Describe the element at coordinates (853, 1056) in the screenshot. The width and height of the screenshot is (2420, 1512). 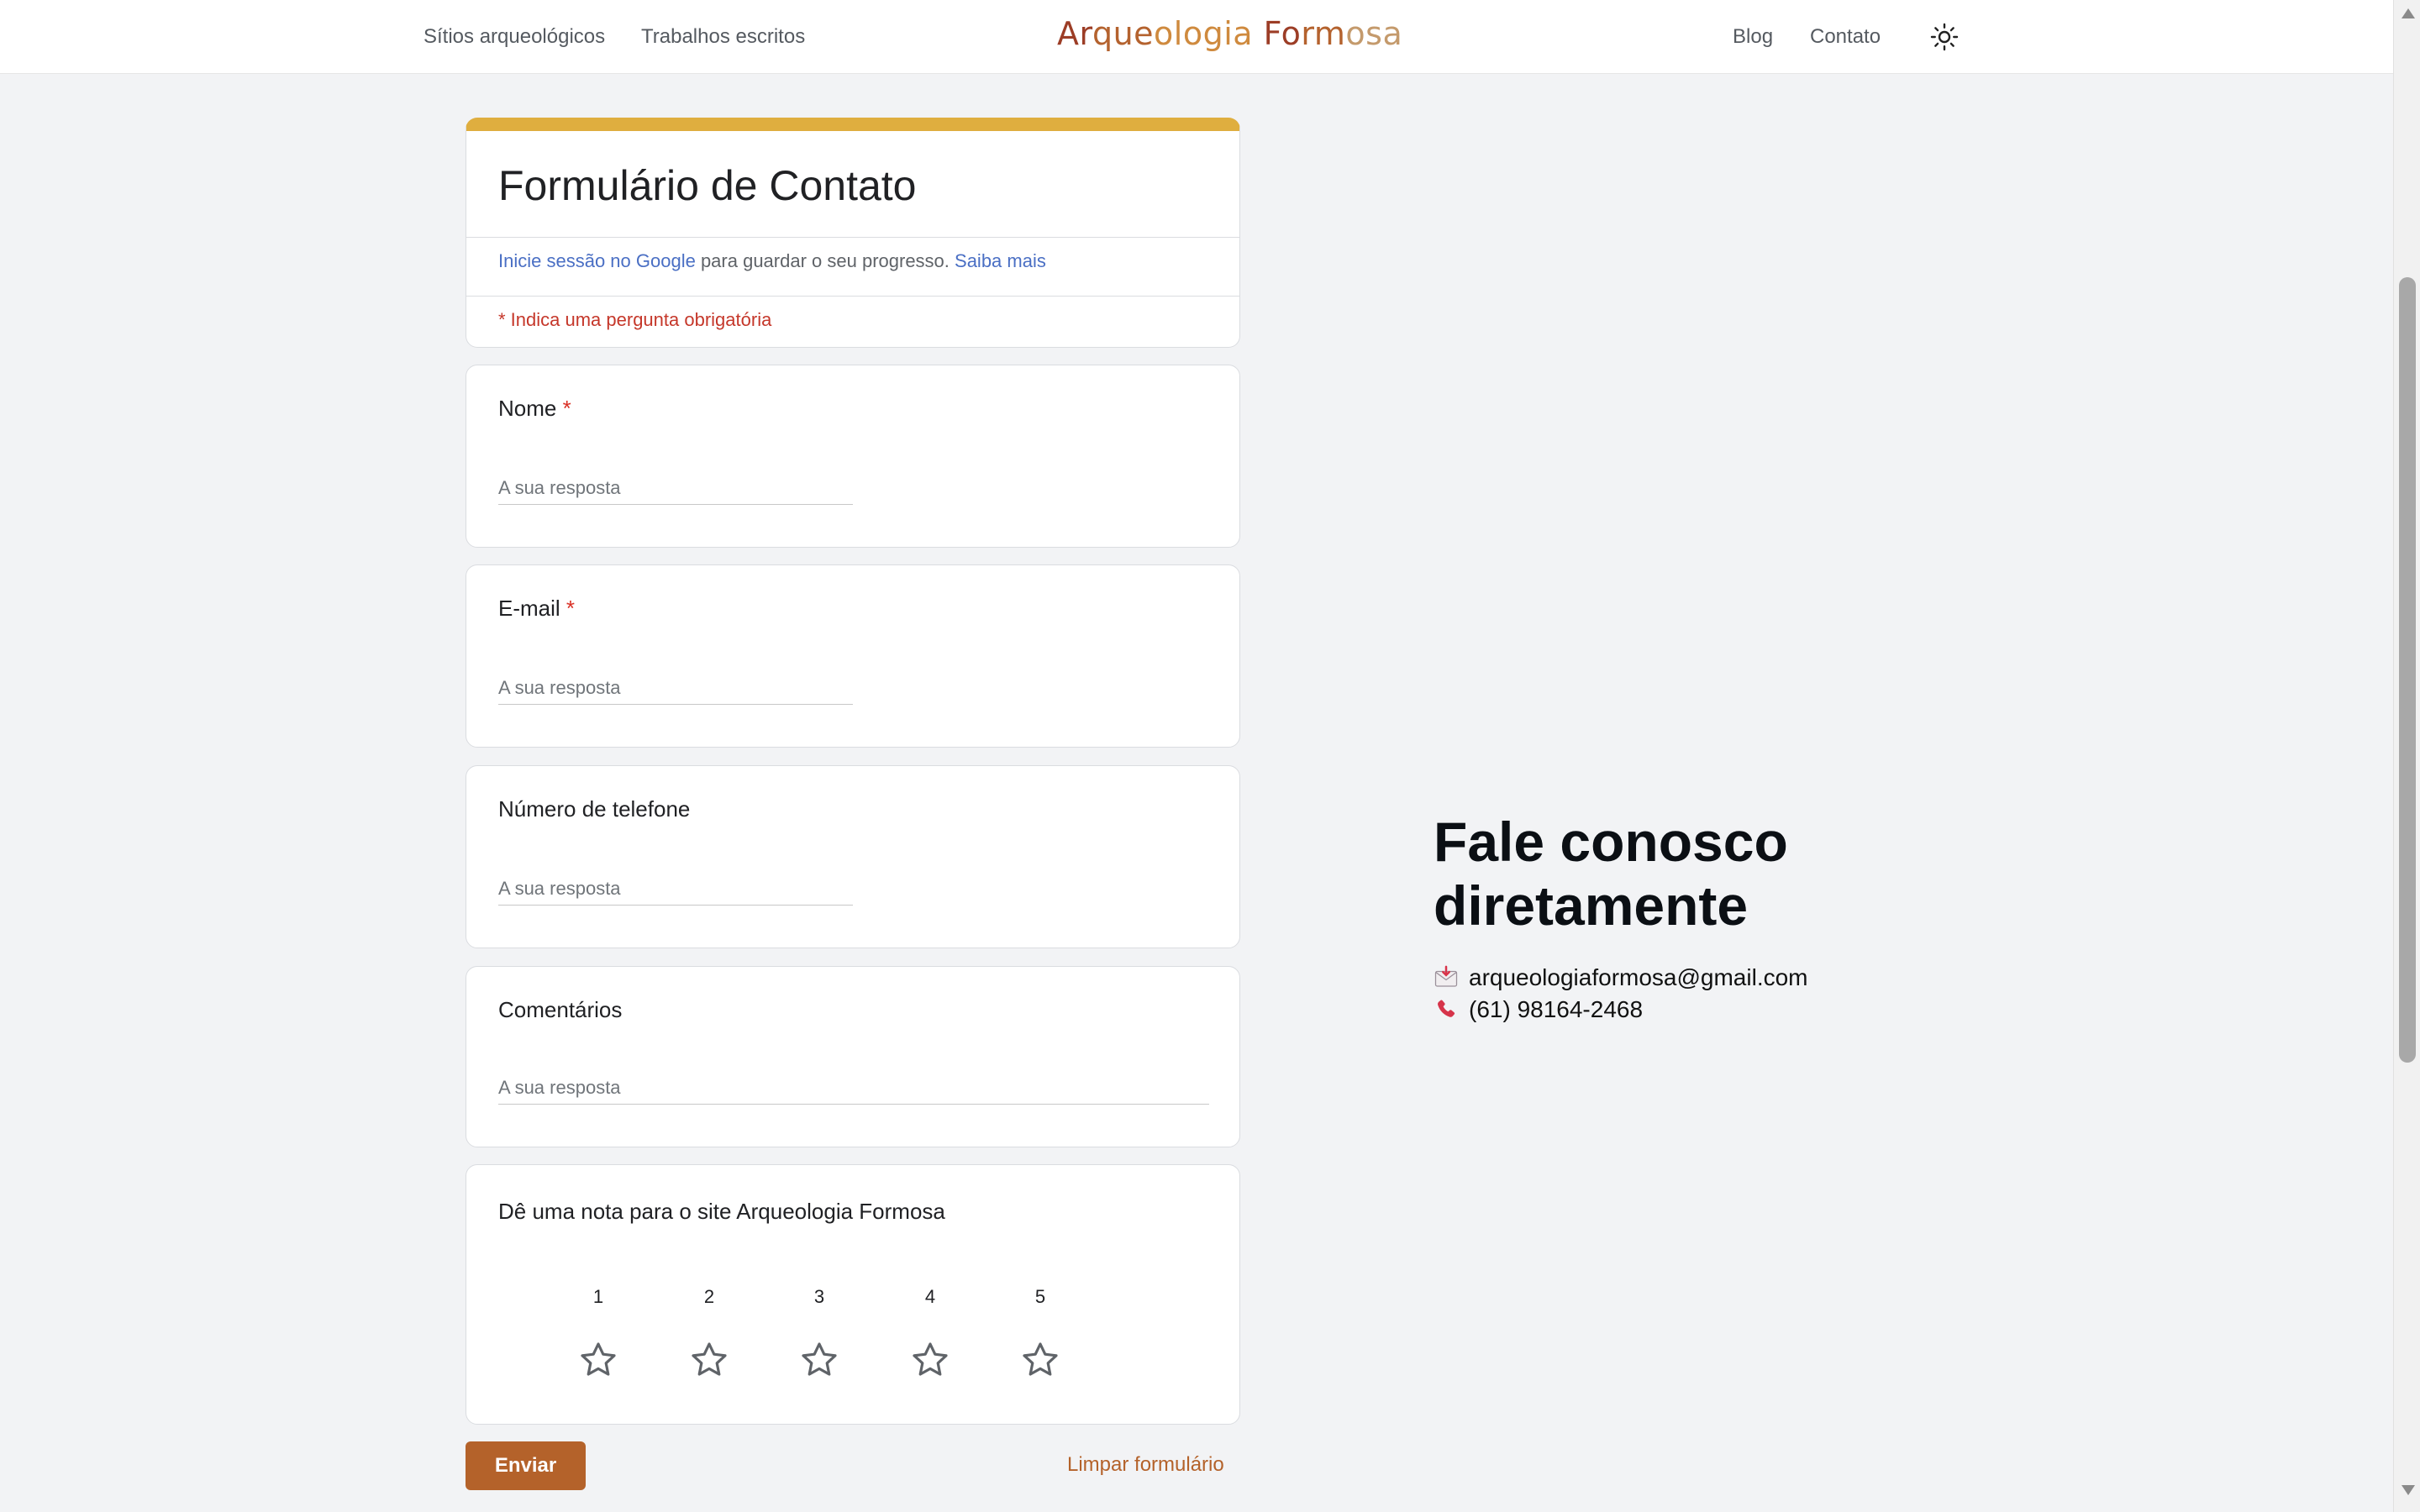
I see `question-card-comentarios: Comentários` at that location.